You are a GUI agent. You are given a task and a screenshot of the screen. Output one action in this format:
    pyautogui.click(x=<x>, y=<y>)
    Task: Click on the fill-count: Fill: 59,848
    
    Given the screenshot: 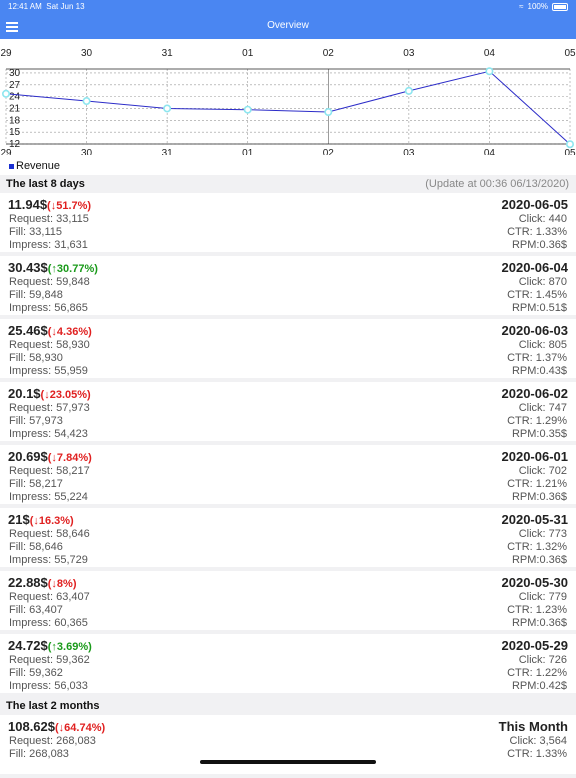 What is the action you would take?
    pyautogui.click(x=36, y=295)
    